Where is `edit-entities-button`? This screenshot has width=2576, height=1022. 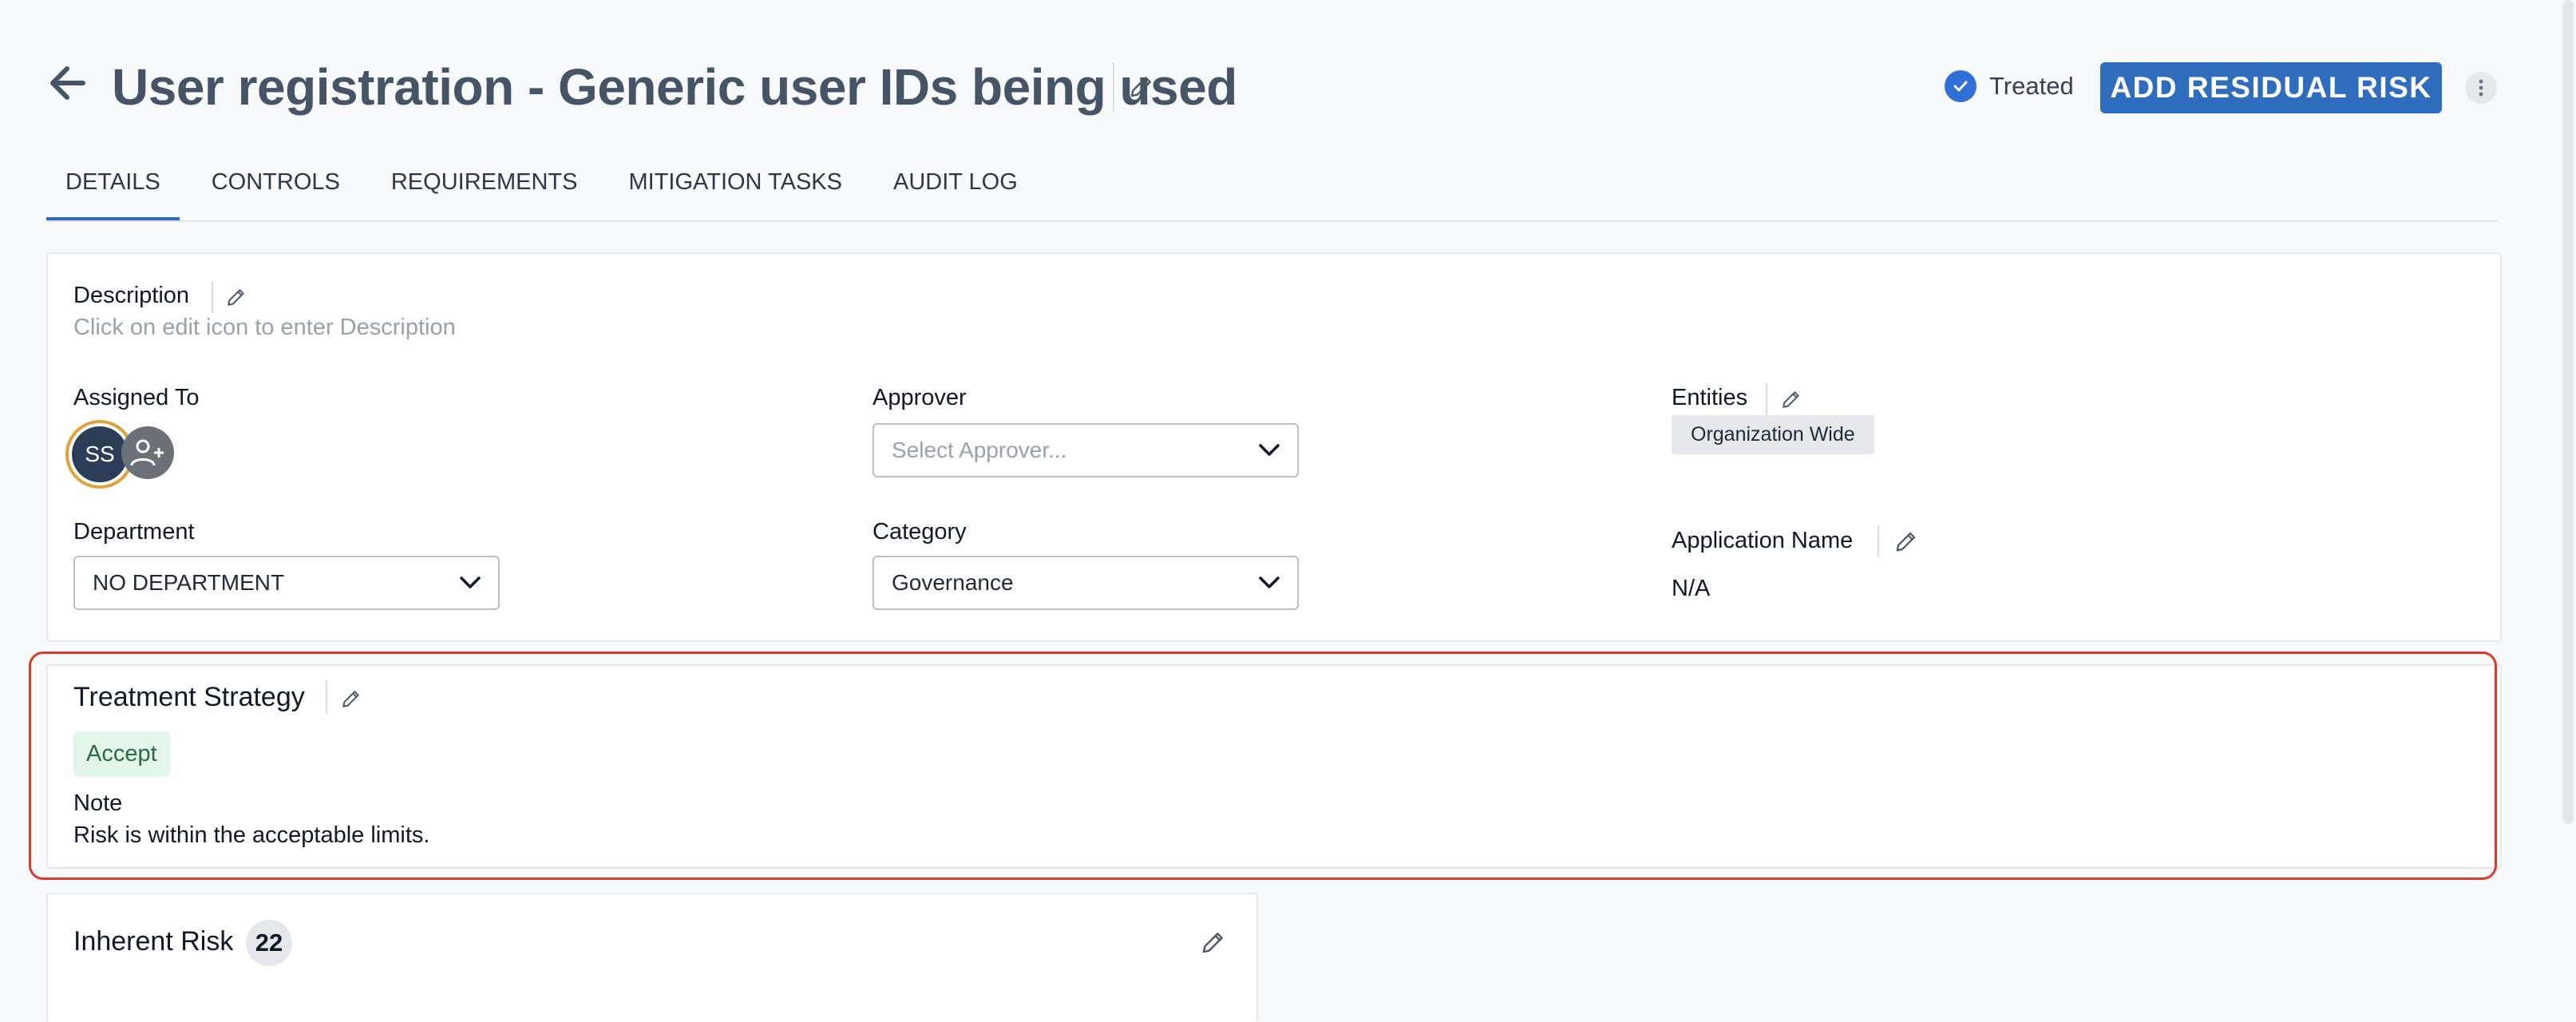
edit-entities-button is located at coordinates (1792, 399).